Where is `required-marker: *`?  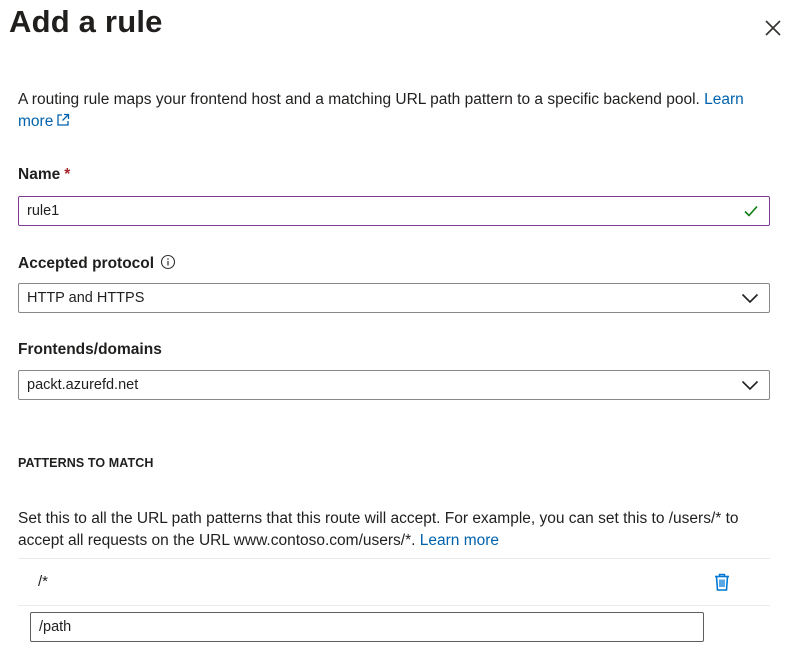 required-marker: * is located at coordinates (67, 174).